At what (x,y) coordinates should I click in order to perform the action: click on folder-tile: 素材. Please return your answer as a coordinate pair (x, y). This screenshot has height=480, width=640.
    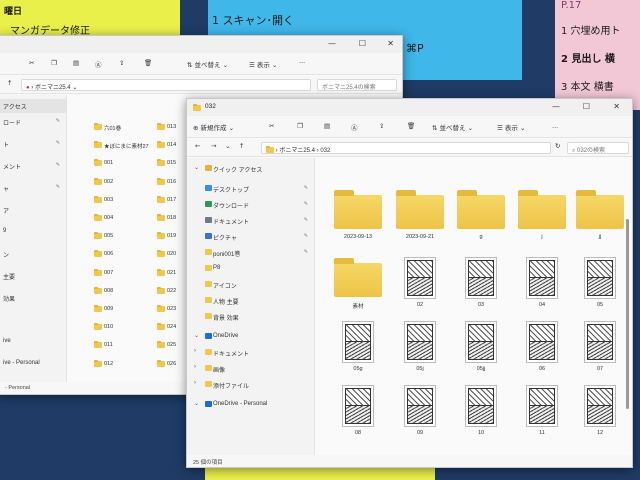
    Looking at the image, I should click on (358, 289).